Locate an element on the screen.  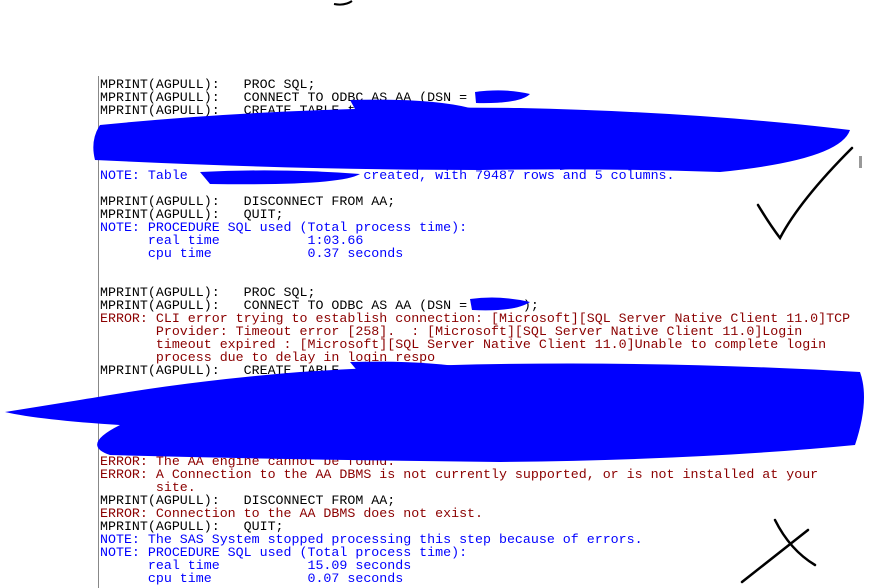
scrollbar-marker is located at coordinates (860, 162).